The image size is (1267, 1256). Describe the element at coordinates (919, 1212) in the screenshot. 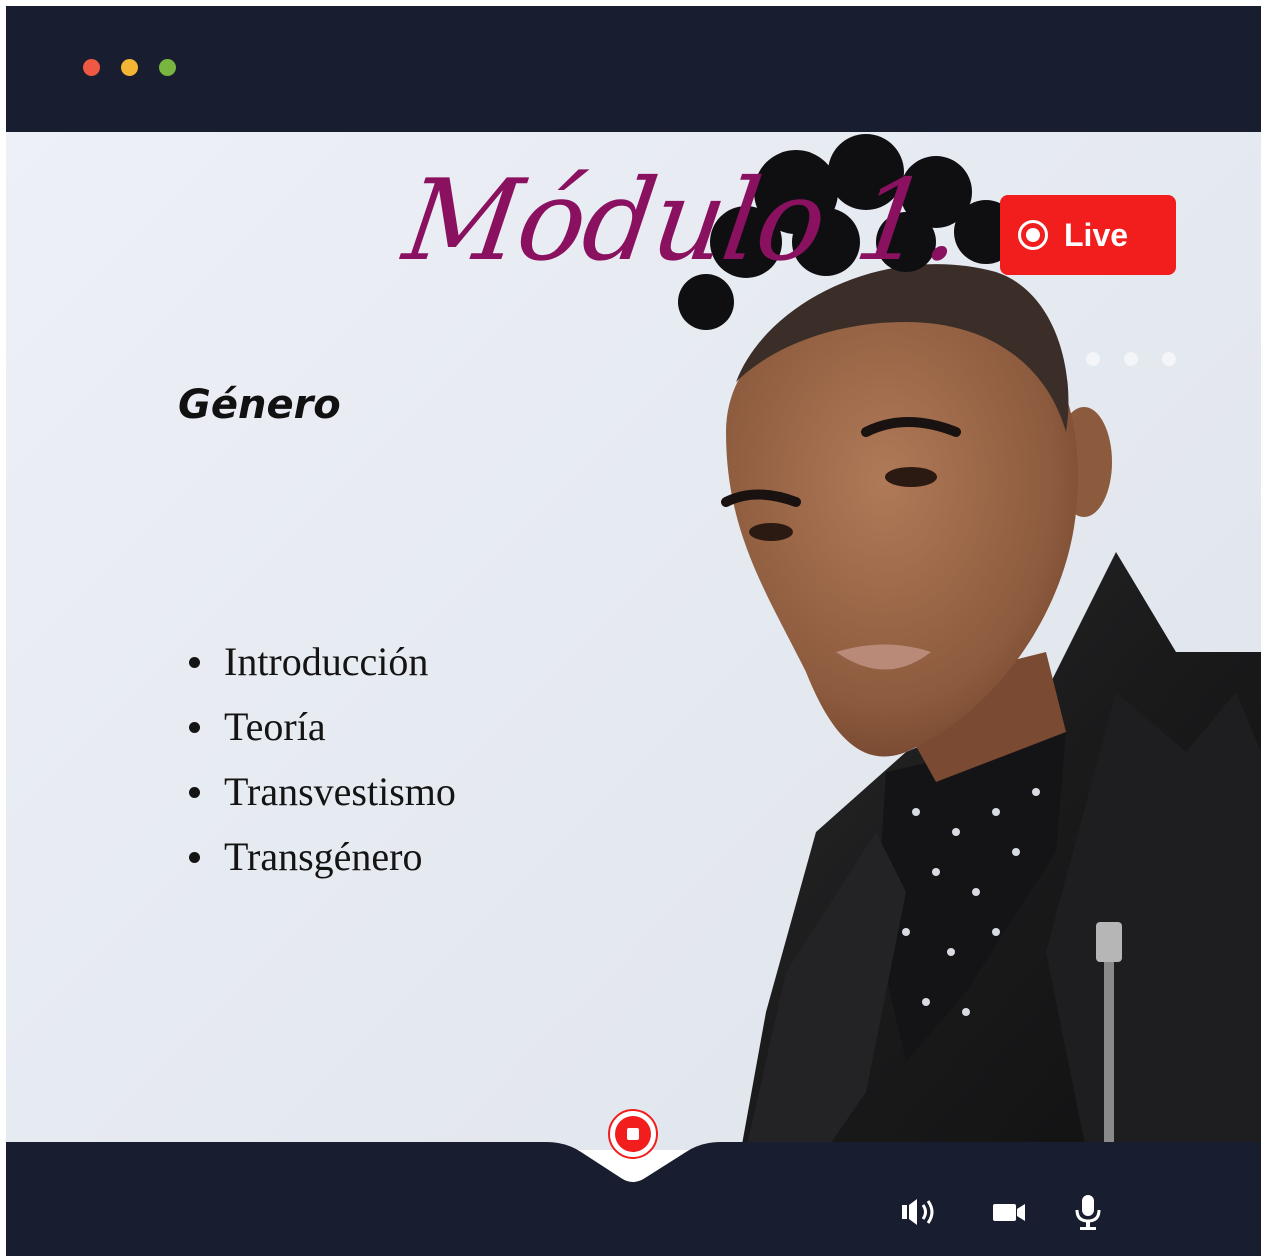

I see `speaker-icon` at that location.